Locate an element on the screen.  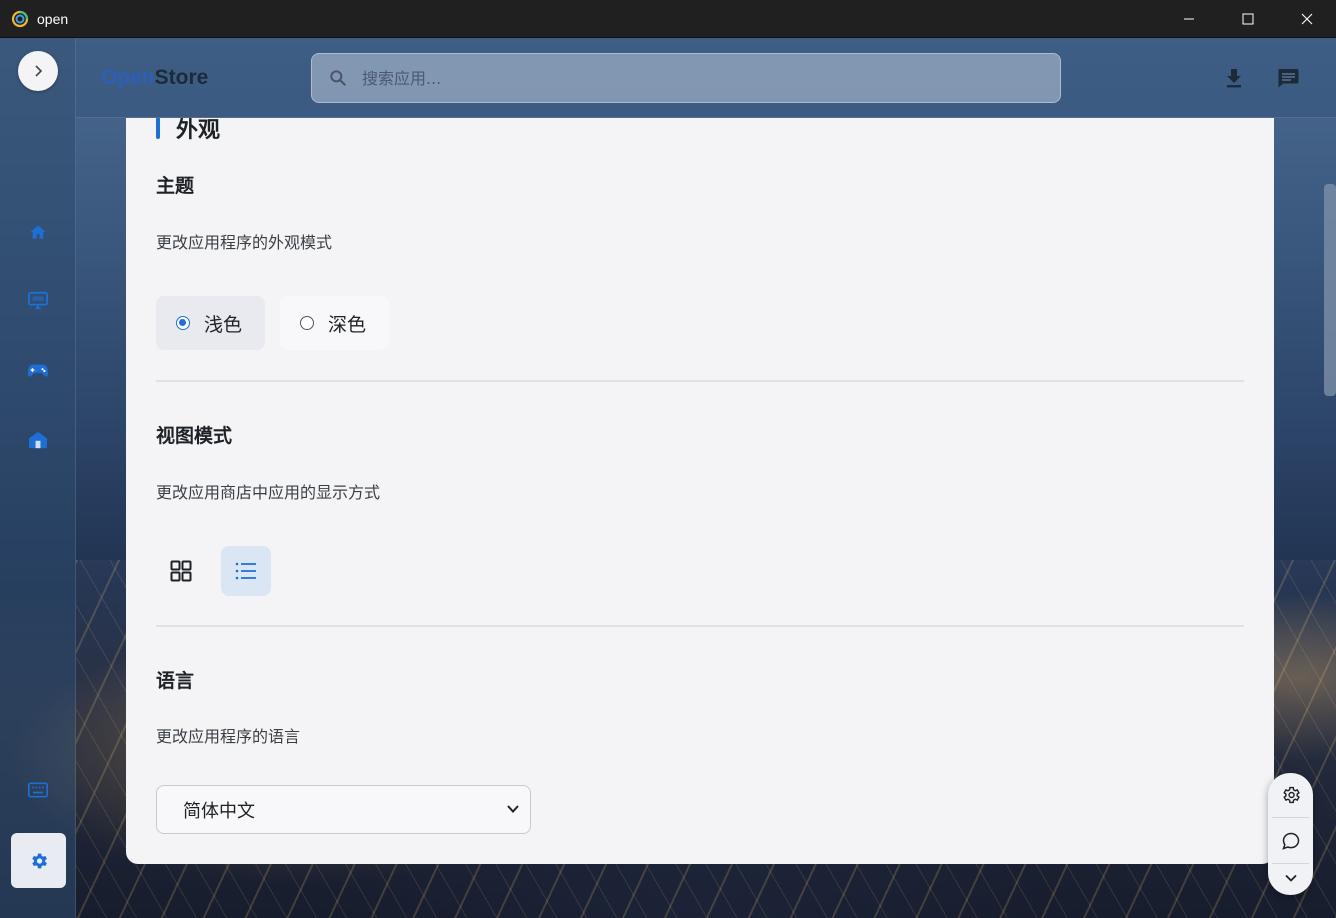
app-logo-icon is located at coordinates (20, 19).